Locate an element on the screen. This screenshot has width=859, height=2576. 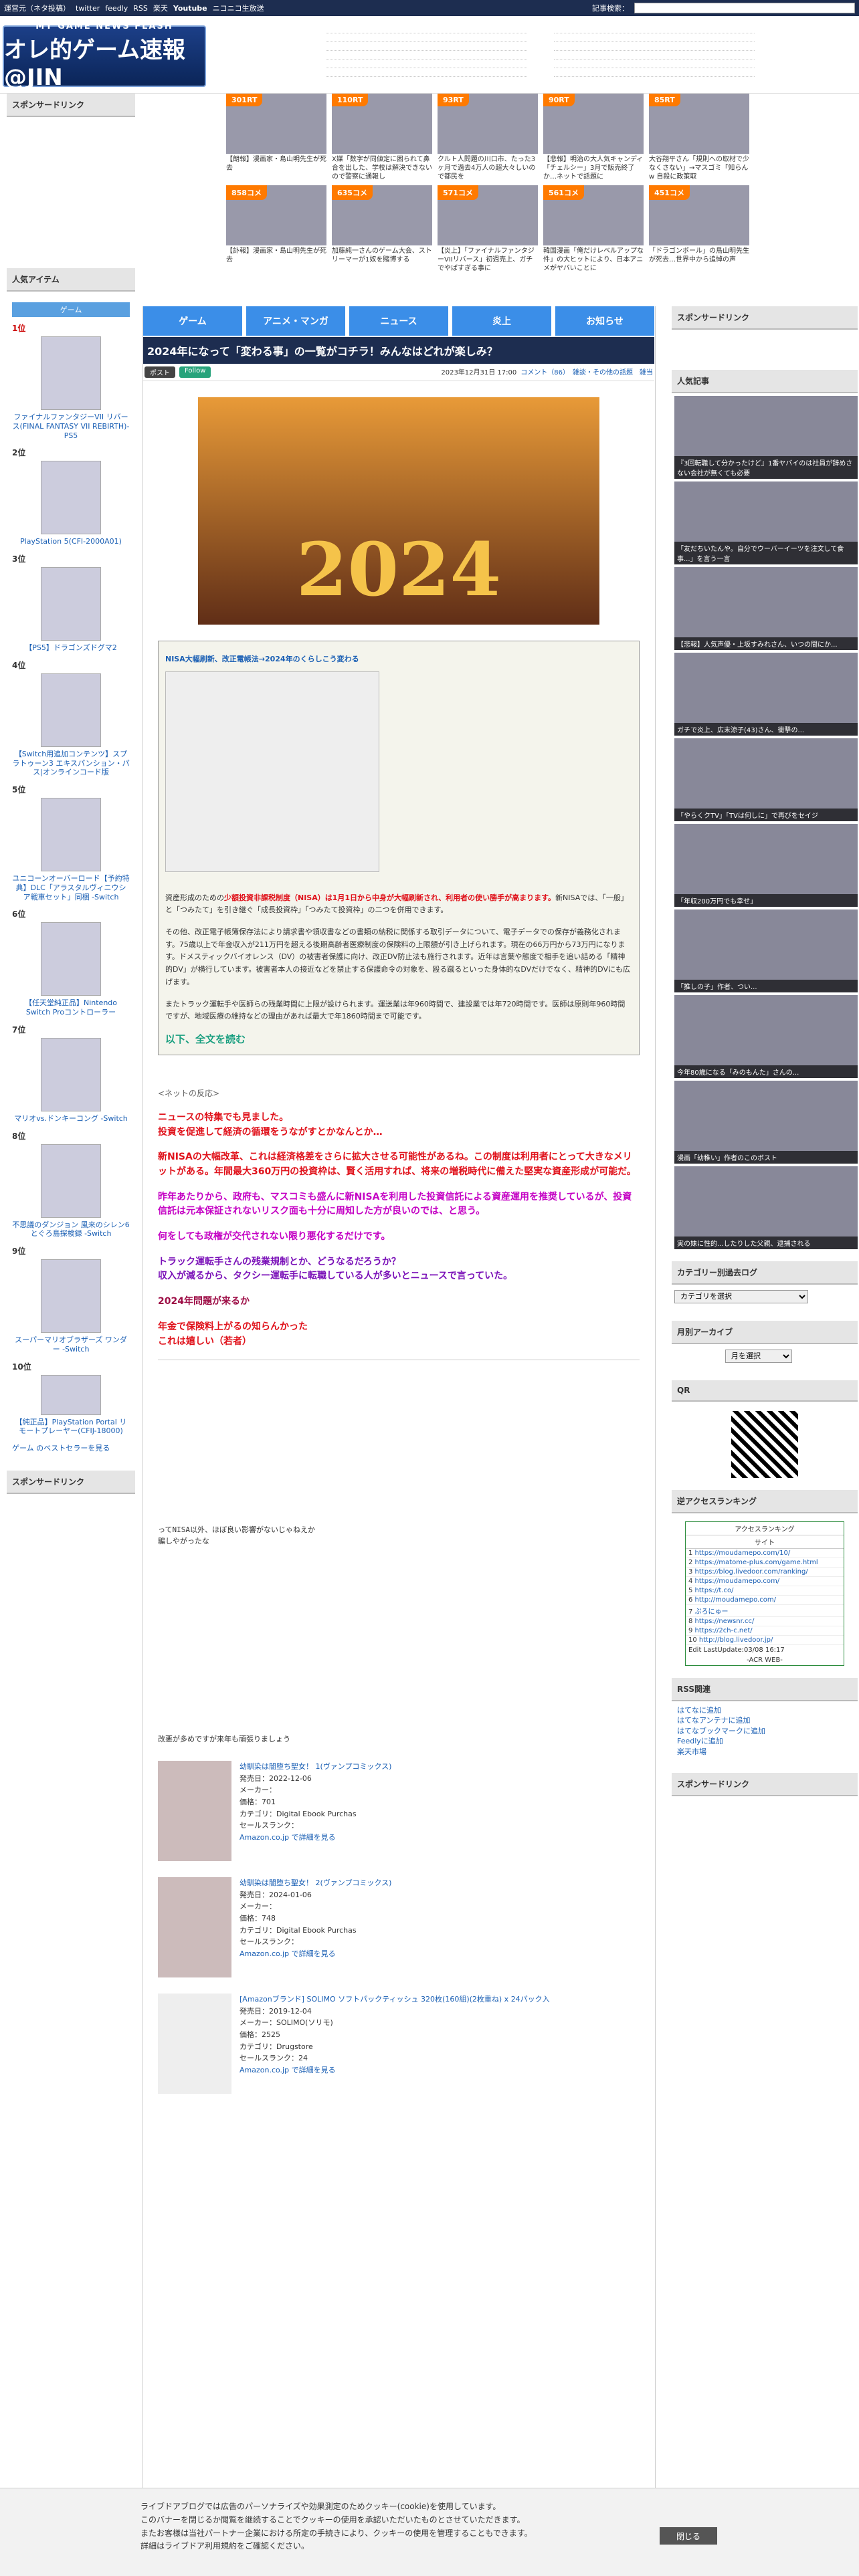
sponsor-thumbnail: 90RT is located at coordinates (593, 124).